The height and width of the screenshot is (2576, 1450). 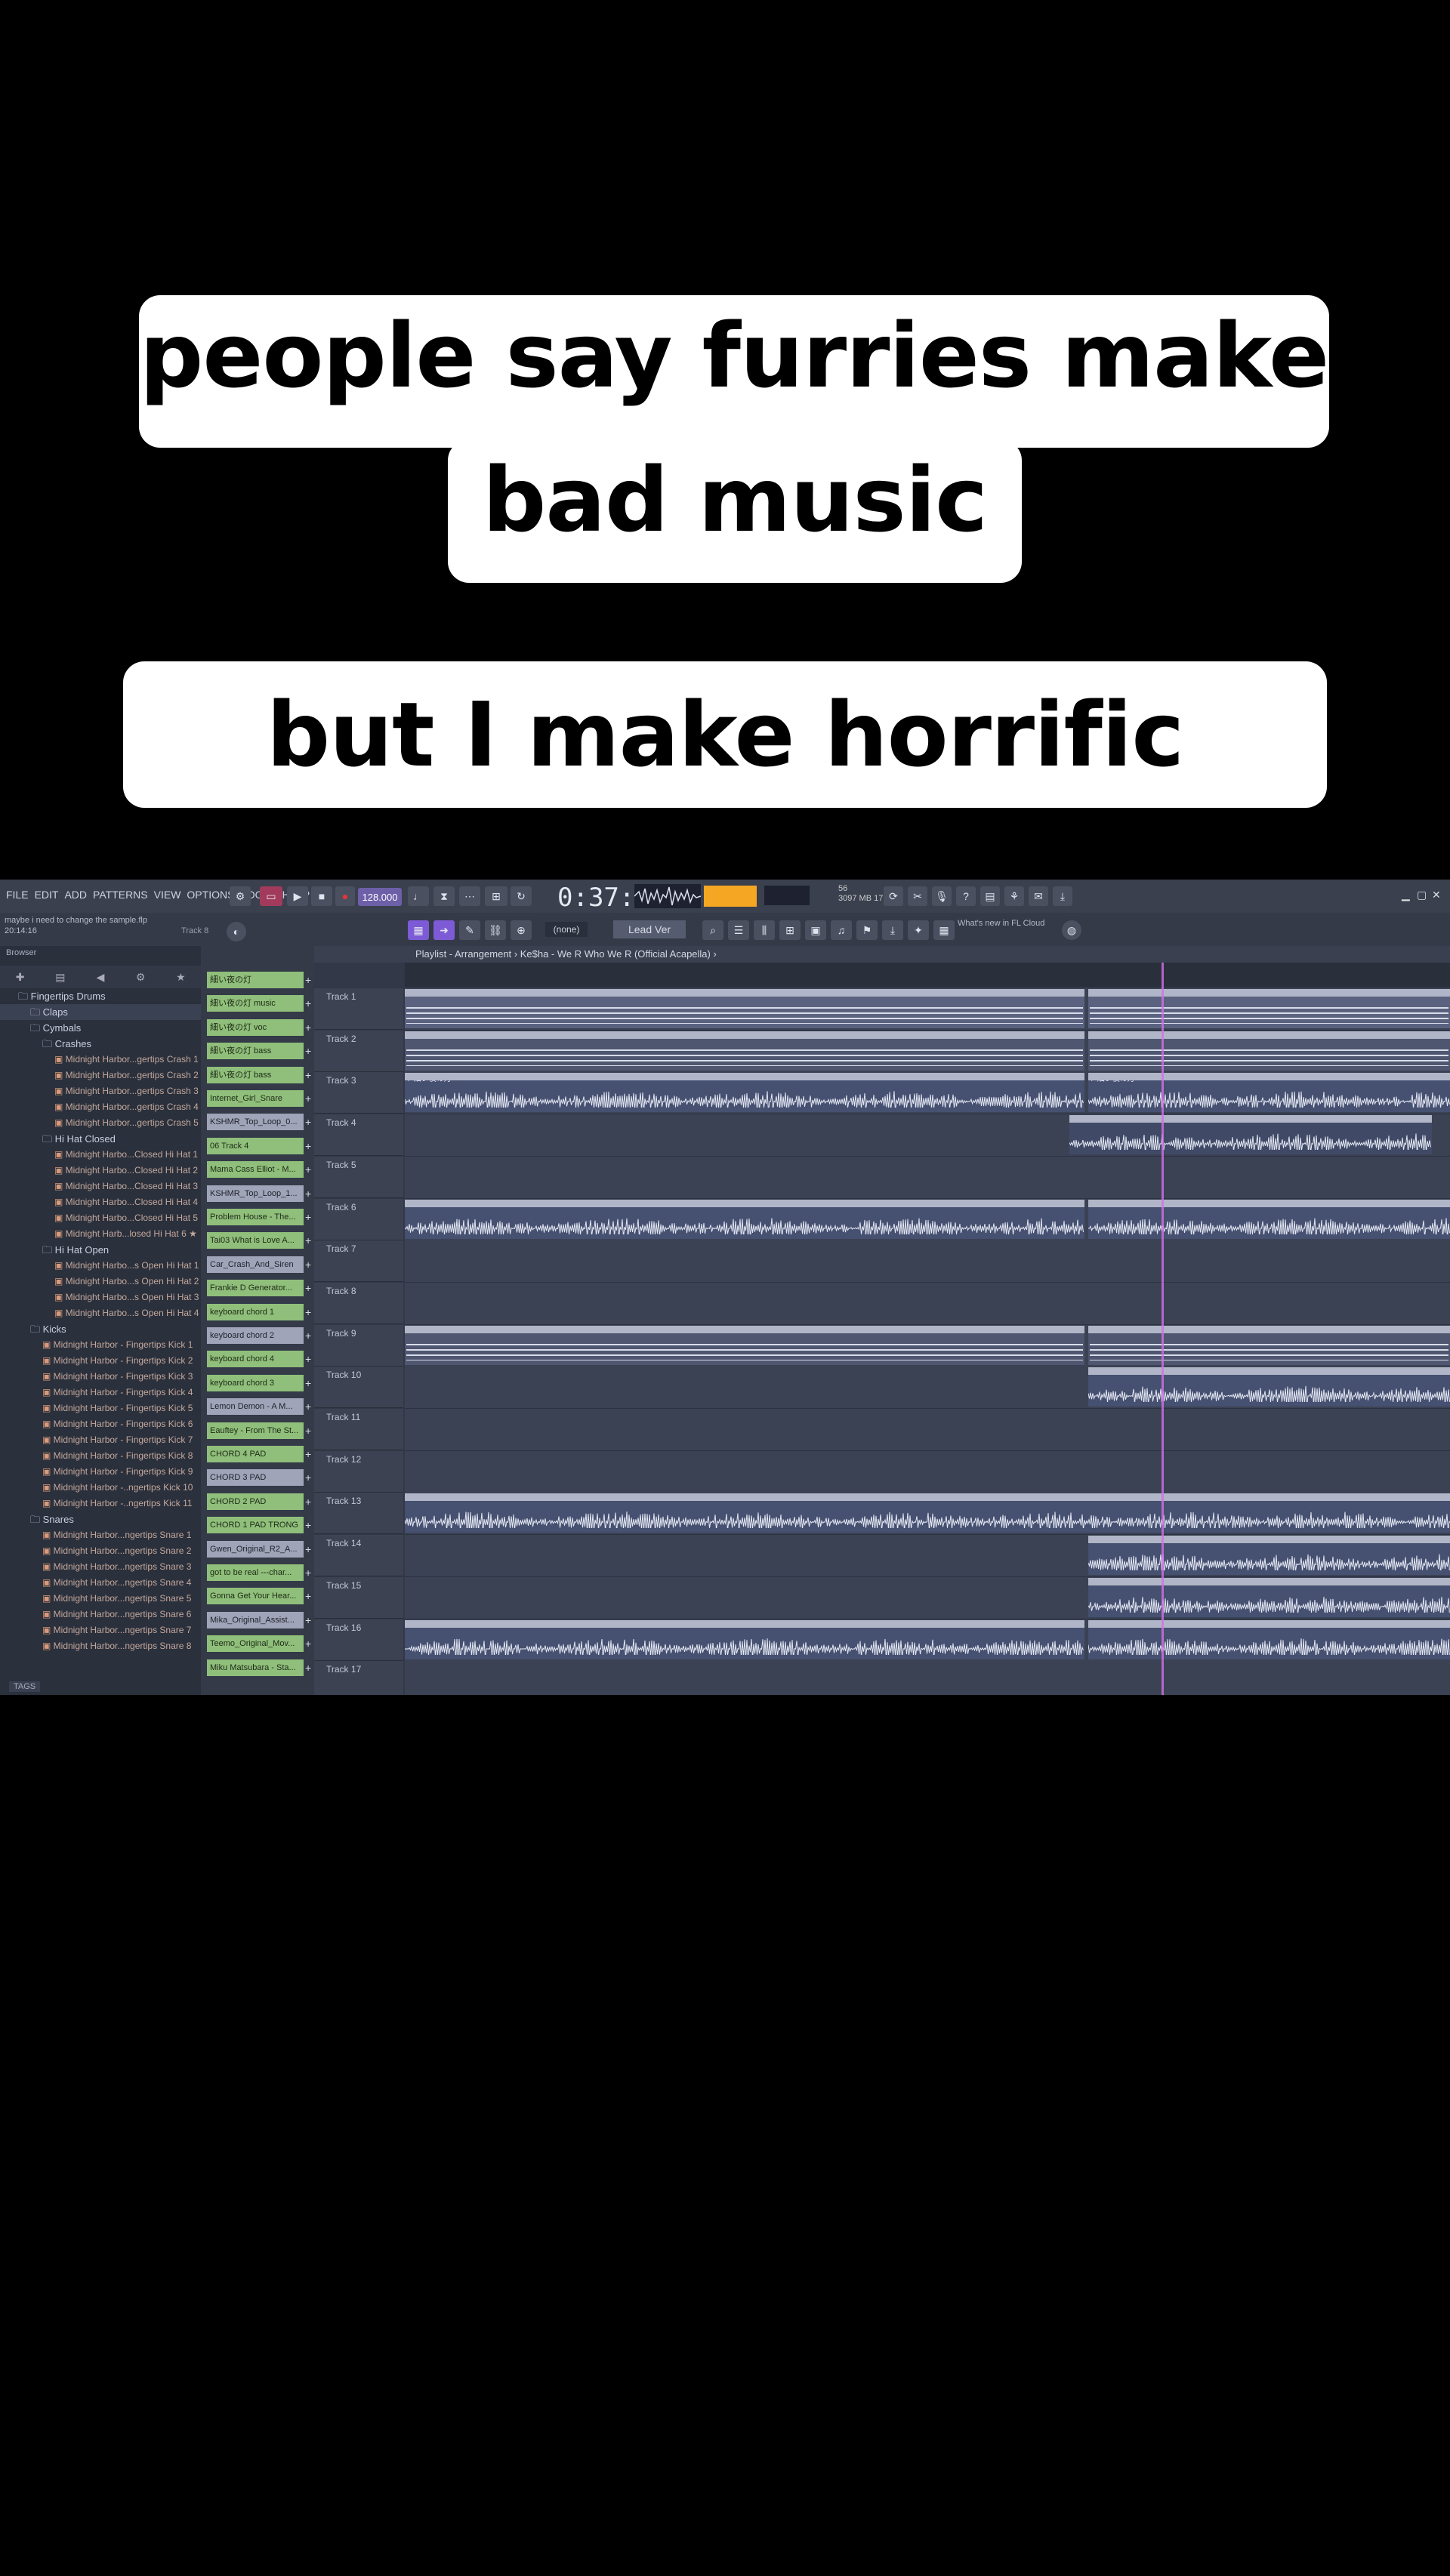 What do you see at coordinates (358, 1345) in the screenshot?
I see `track-header: Track 9` at bounding box center [358, 1345].